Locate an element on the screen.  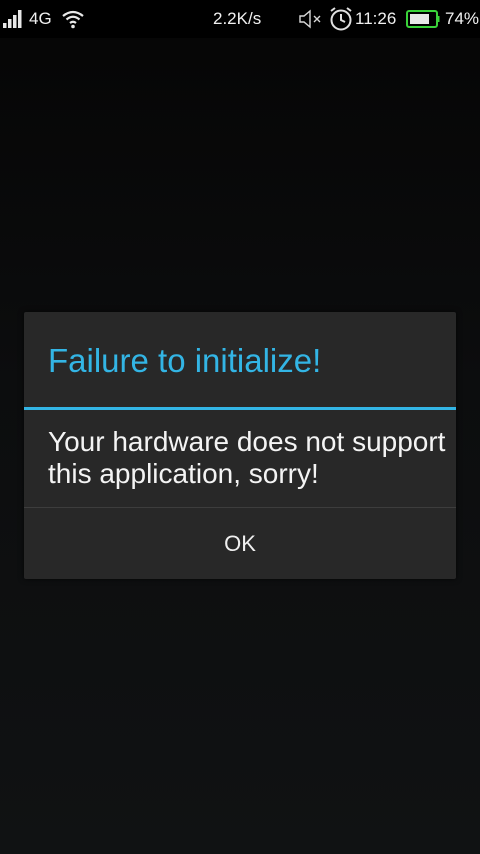
battery-percent: 74% is located at coordinates (462, 18).